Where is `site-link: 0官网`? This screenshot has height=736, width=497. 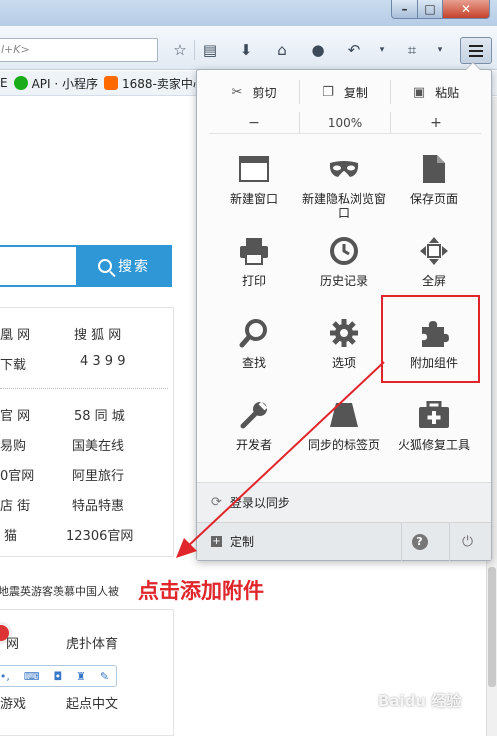 site-link: 0官网 is located at coordinates (17, 474).